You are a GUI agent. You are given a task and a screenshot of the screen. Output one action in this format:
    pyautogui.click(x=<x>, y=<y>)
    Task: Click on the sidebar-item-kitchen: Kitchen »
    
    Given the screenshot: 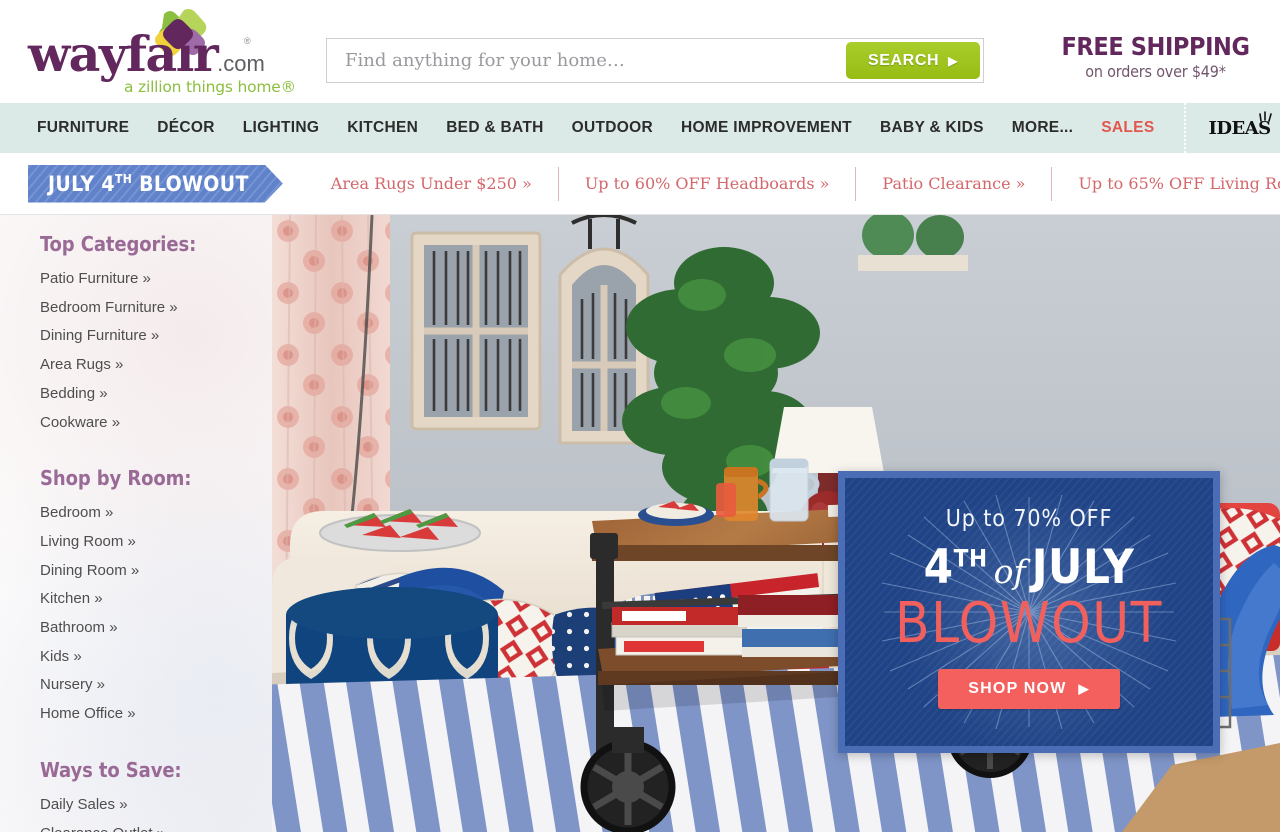 What is the action you would take?
    pyautogui.click(x=156, y=599)
    